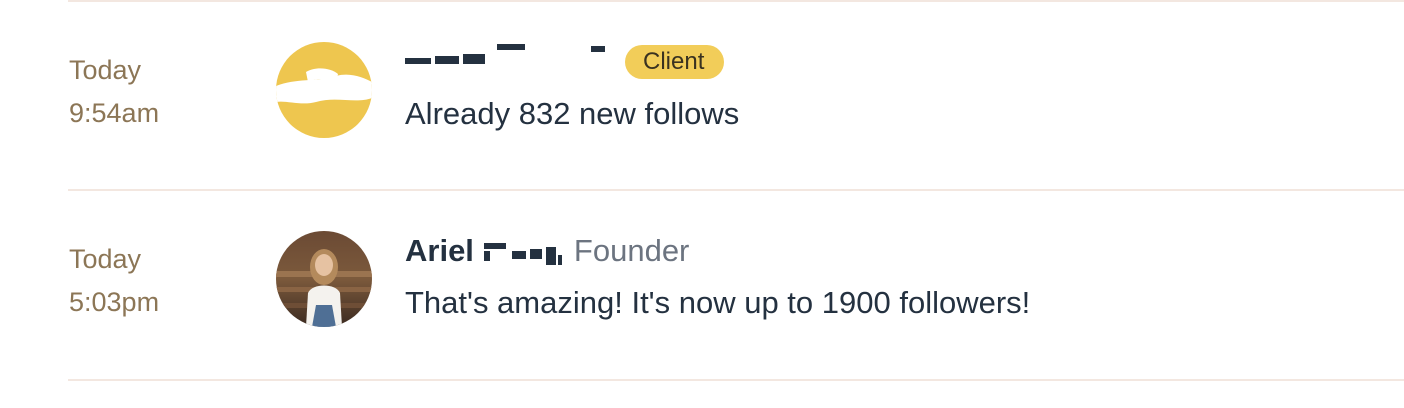  I want to click on timestamp: Today 9:54am, so click(114, 92).